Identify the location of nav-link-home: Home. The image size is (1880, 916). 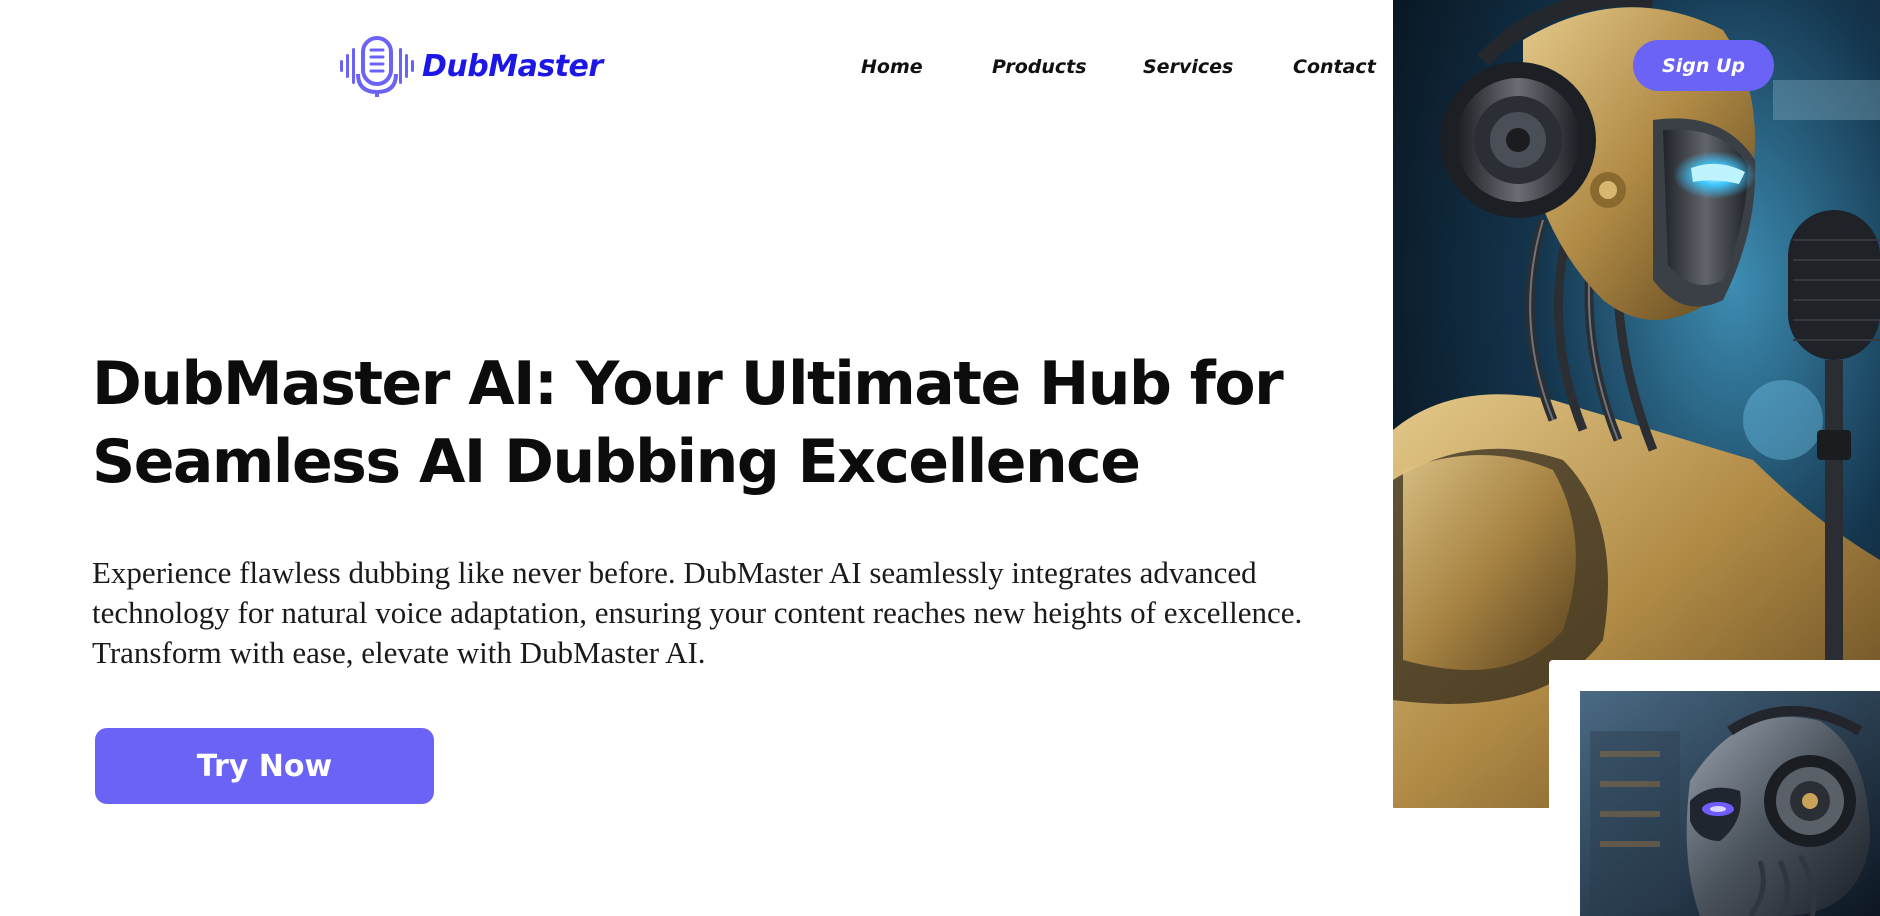
(892, 67).